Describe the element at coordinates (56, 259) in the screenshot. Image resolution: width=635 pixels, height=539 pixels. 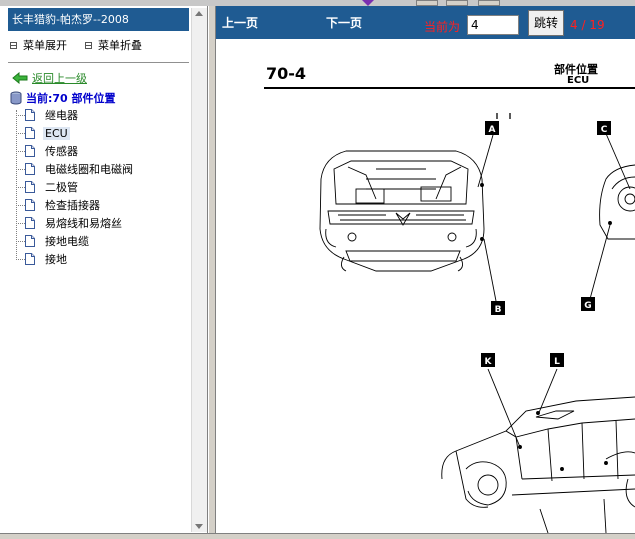
I see `tree-item-label: 接地` at that location.